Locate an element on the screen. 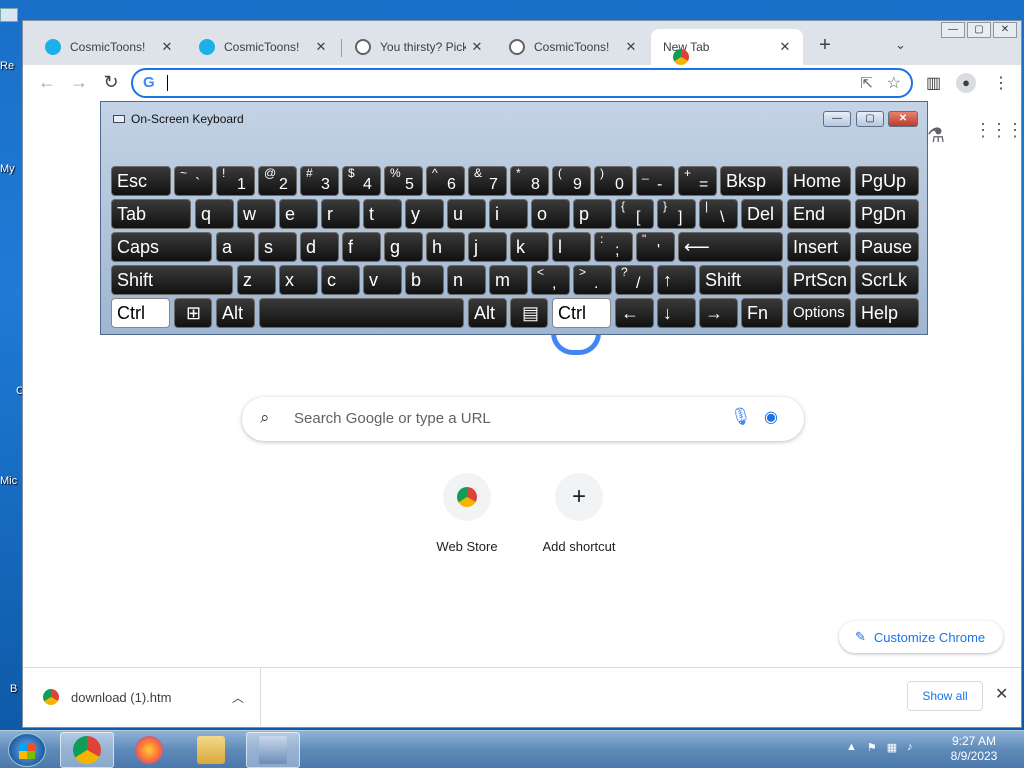 The image size is (1024, 768). key-help: Help is located at coordinates (887, 313).